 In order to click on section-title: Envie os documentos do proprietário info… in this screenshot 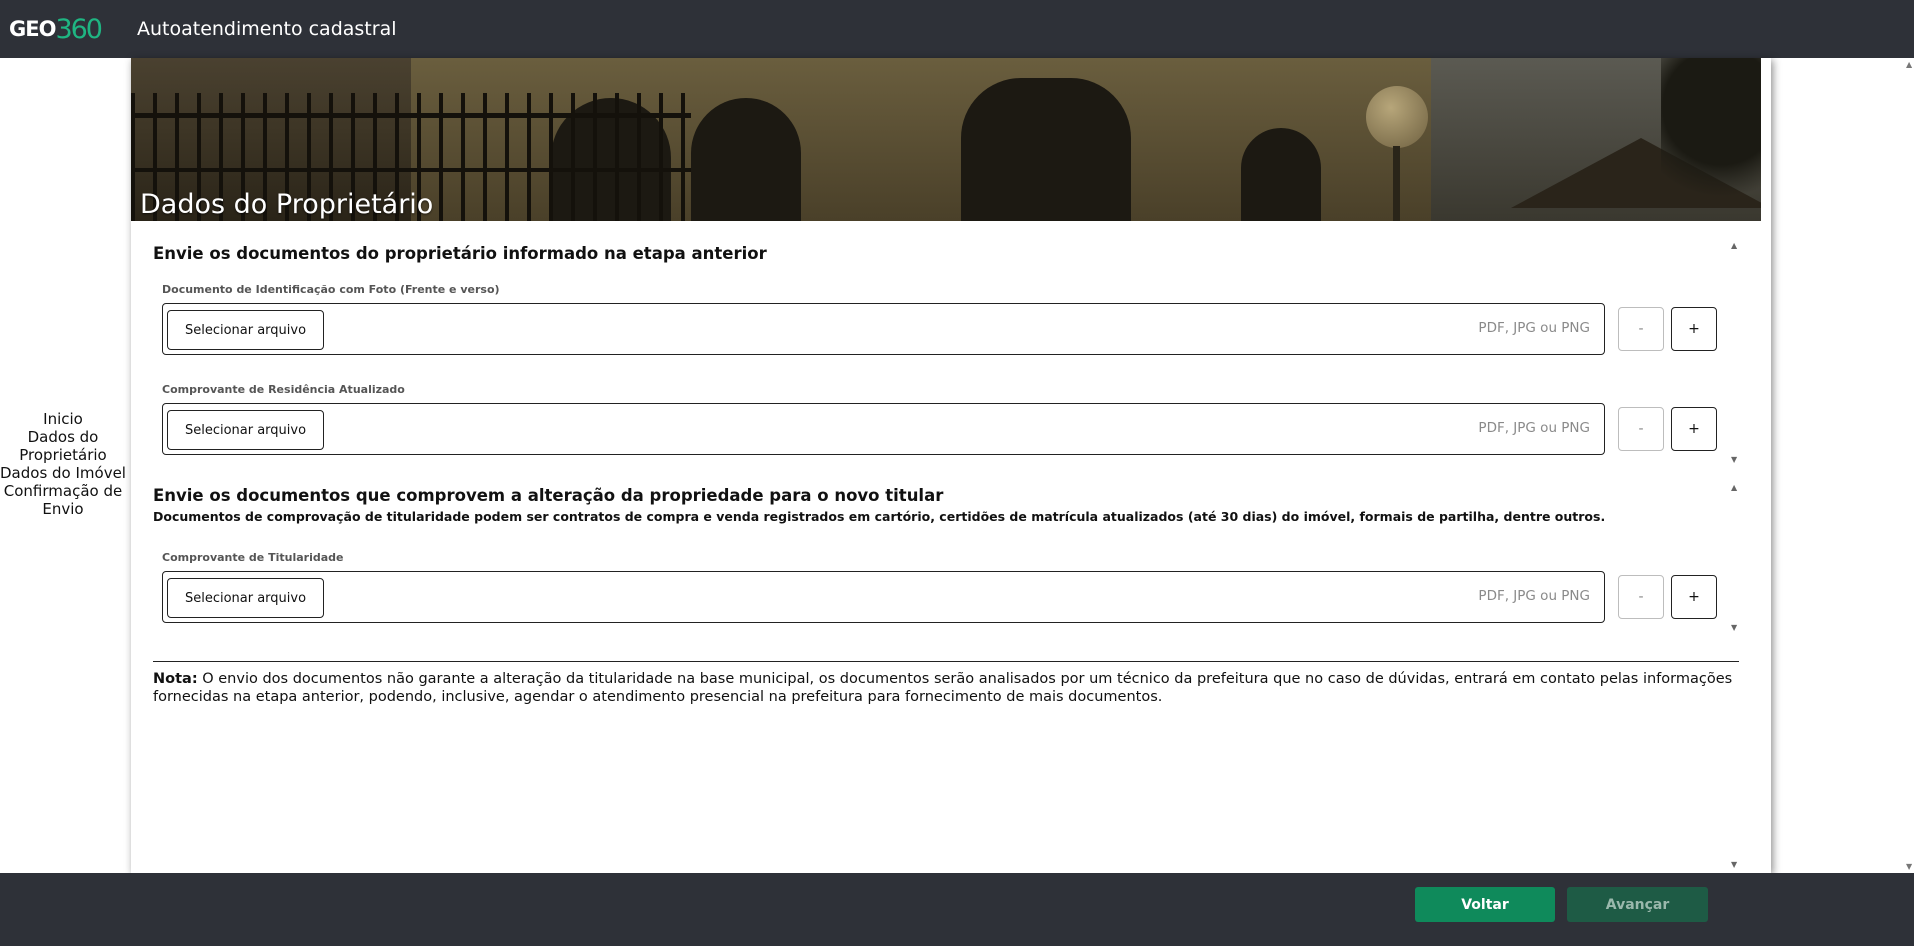, I will do `click(460, 253)`.